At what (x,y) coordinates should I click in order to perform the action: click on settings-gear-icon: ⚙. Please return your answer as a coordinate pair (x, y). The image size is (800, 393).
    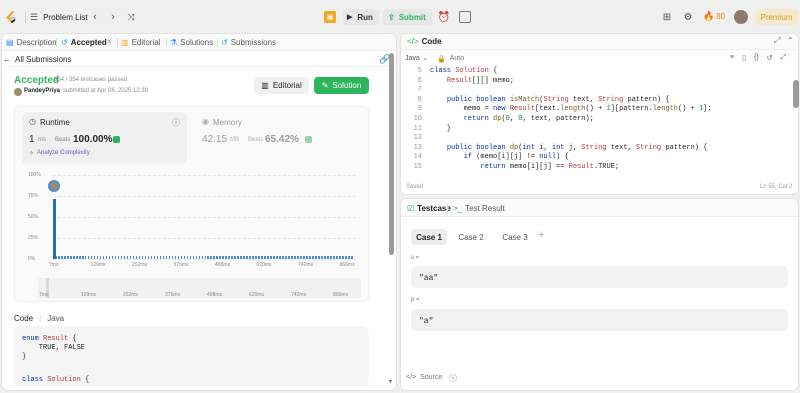
    Looking at the image, I should click on (688, 17).